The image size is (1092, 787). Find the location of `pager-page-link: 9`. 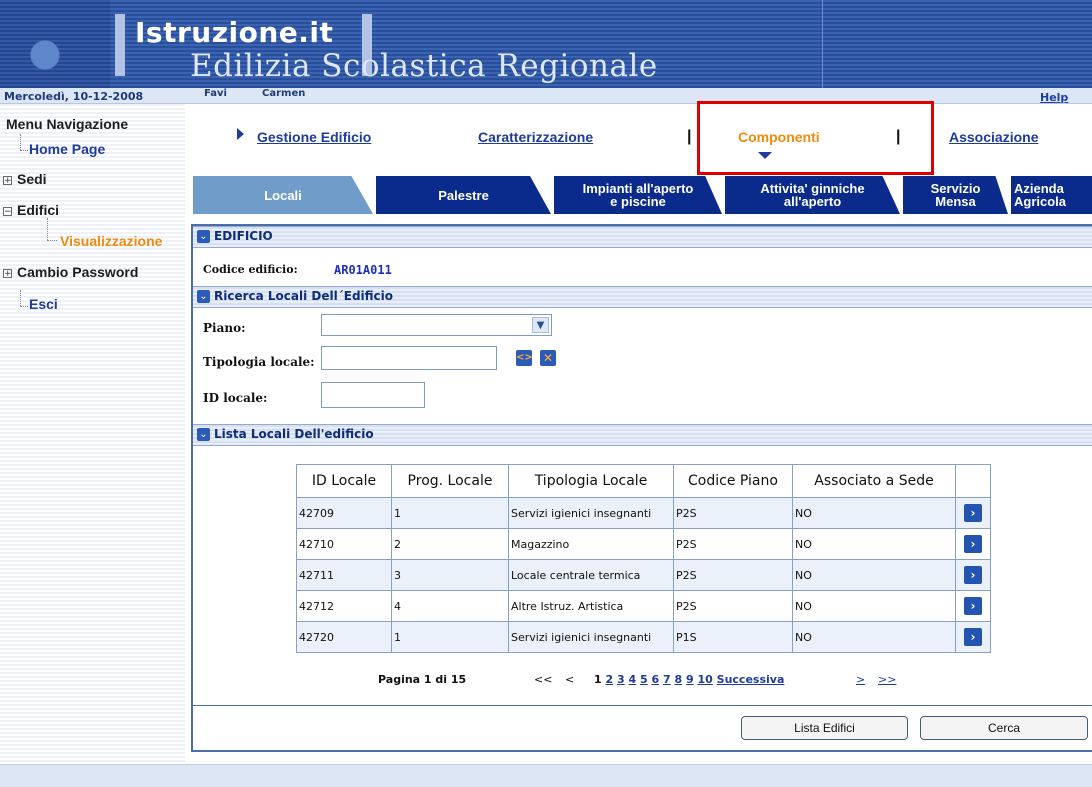

pager-page-link: 9 is located at coordinates (690, 679).